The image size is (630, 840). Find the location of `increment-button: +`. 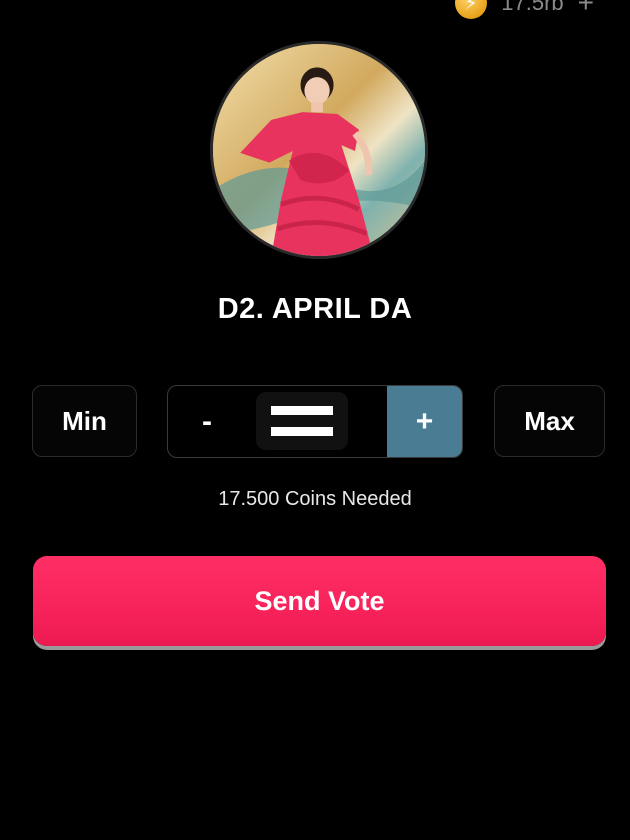

increment-button: + is located at coordinates (424, 421).